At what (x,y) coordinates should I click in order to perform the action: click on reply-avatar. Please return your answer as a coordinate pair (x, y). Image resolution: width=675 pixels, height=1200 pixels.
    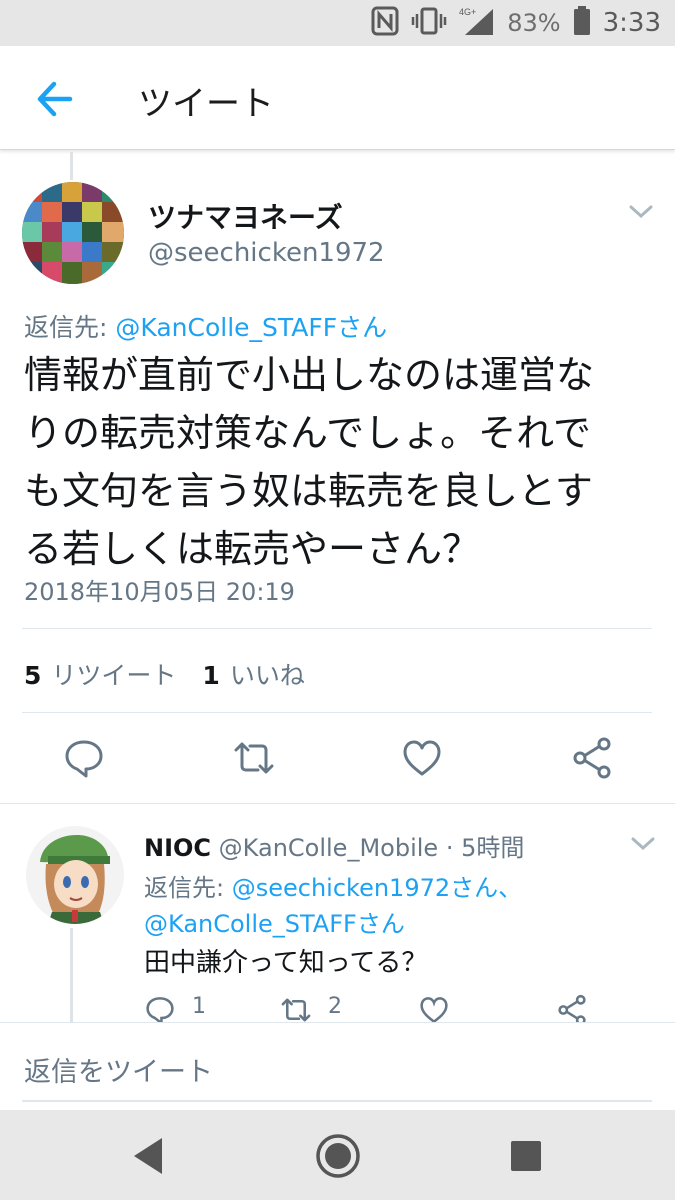
    Looking at the image, I should click on (75, 875).